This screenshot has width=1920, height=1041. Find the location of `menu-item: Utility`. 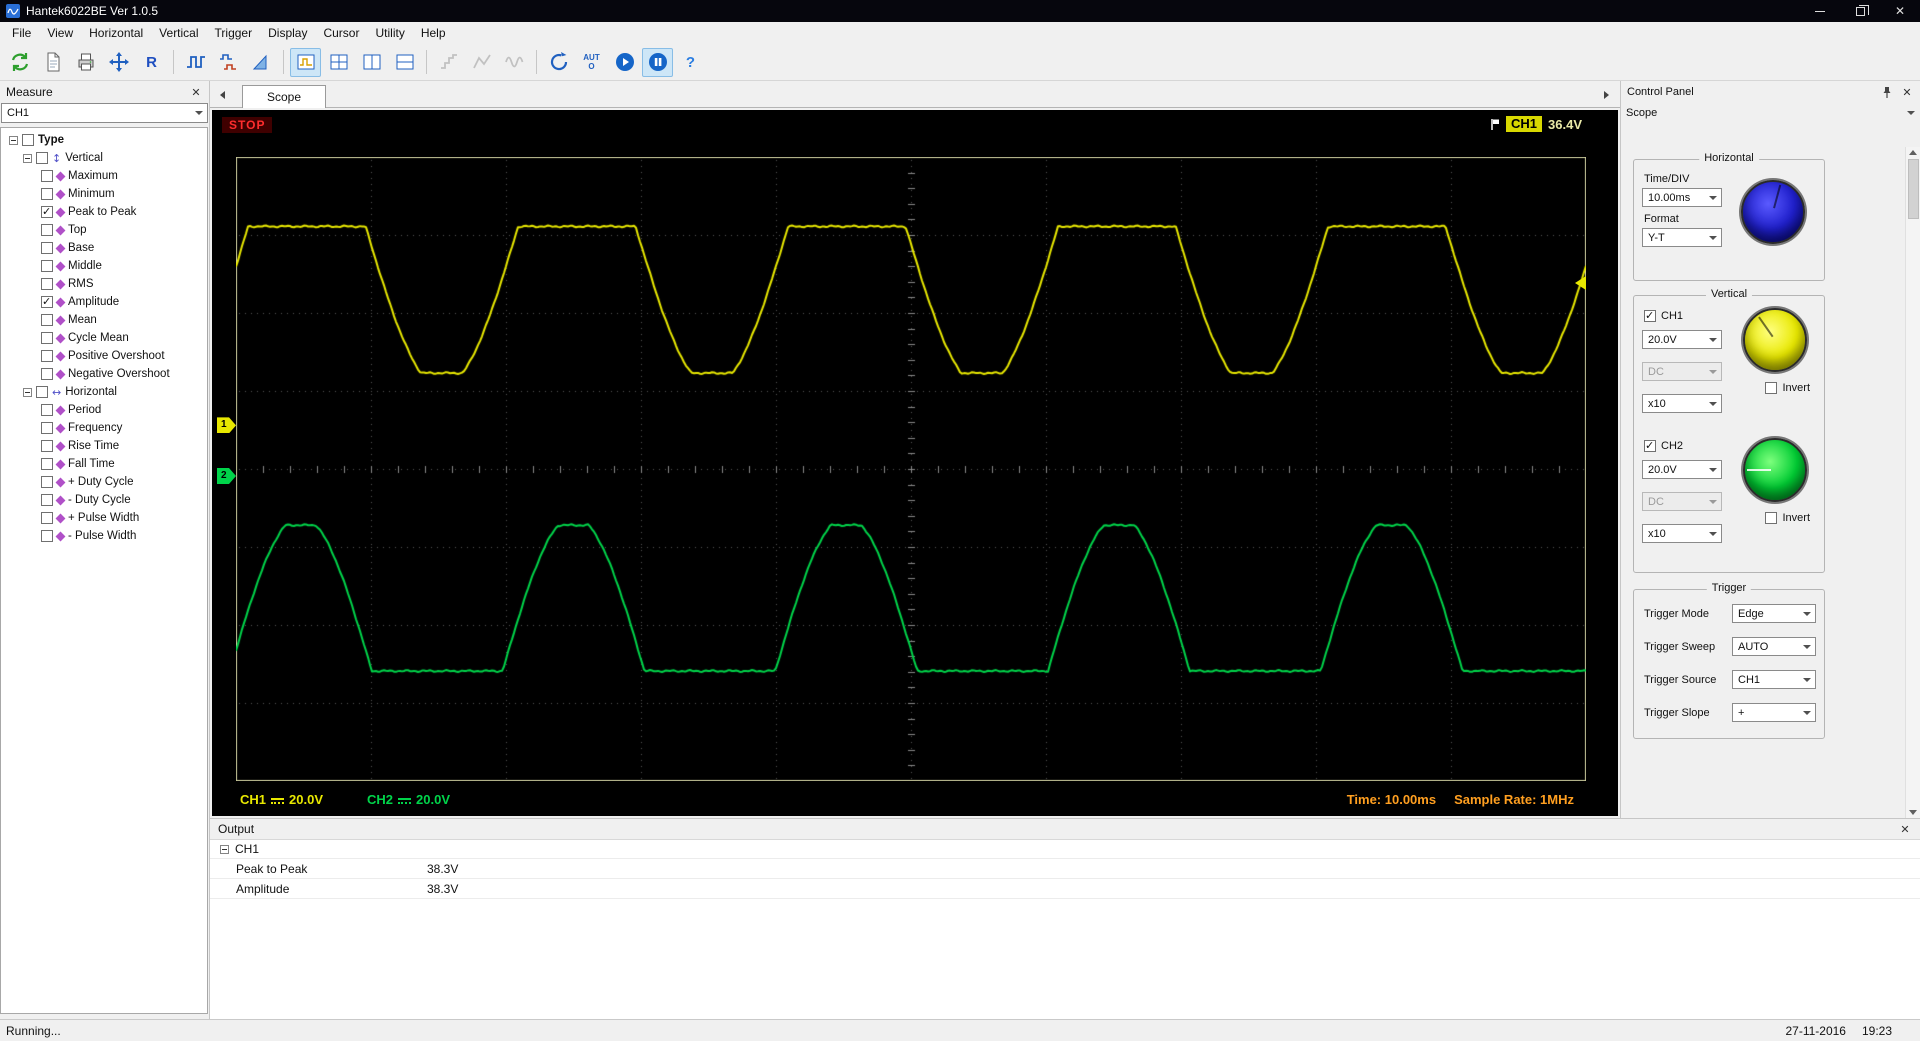

menu-item: Utility is located at coordinates (389, 33).